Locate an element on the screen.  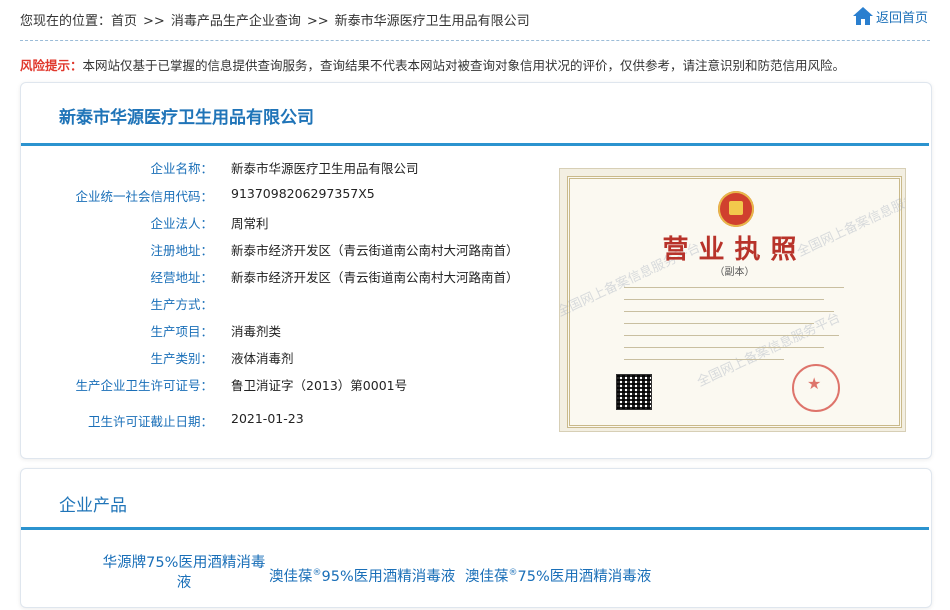
field-label: 生产类别： is located at coordinates (181, 358).